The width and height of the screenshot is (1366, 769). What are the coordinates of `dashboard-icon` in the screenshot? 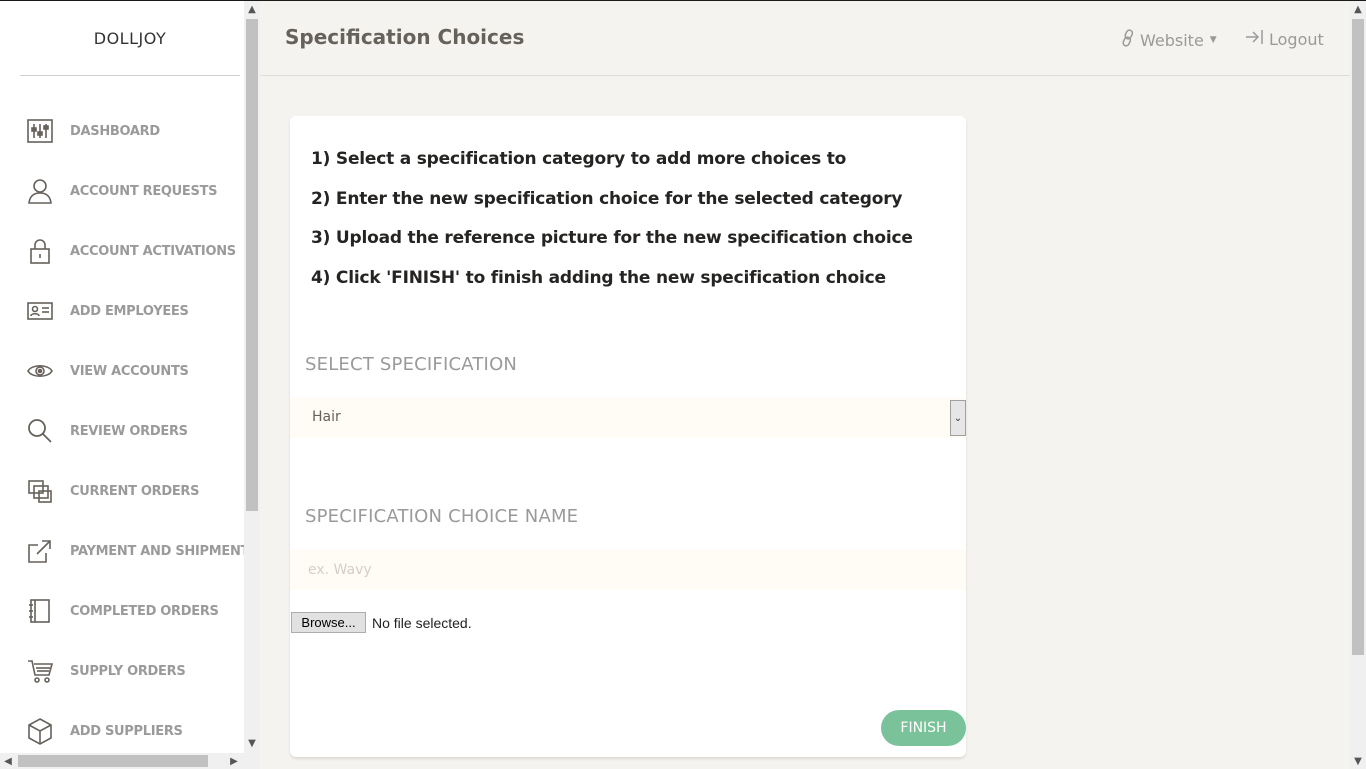 It's located at (40, 131).